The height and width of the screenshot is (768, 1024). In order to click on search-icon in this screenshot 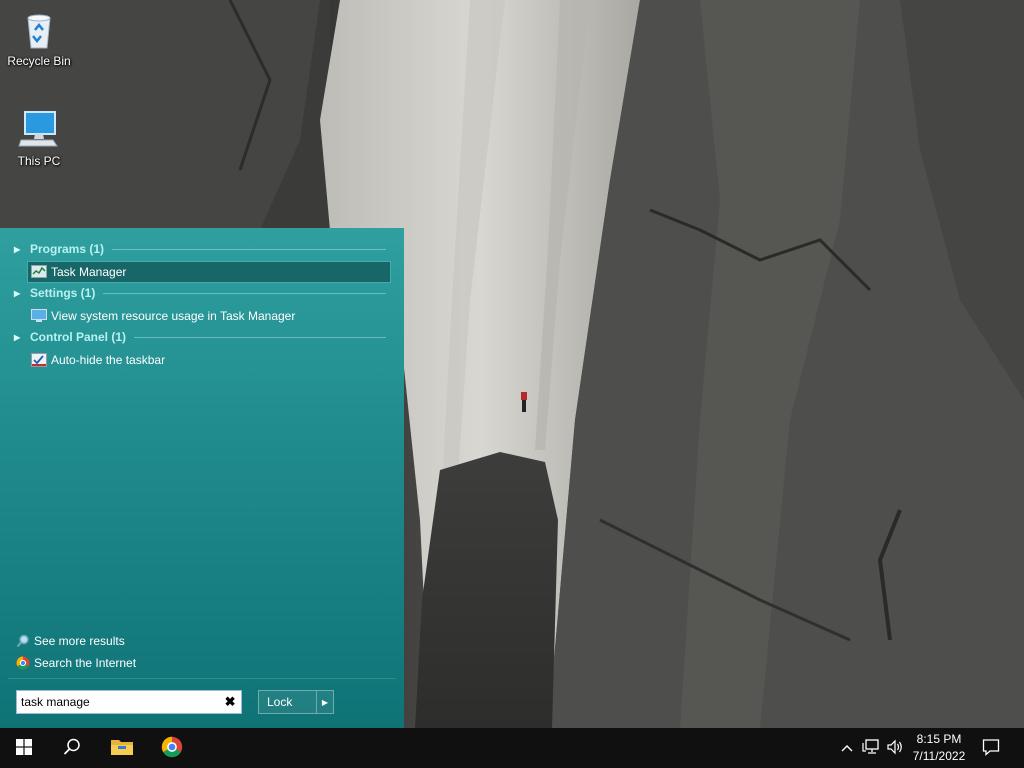, I will do `click(72, 748)`.